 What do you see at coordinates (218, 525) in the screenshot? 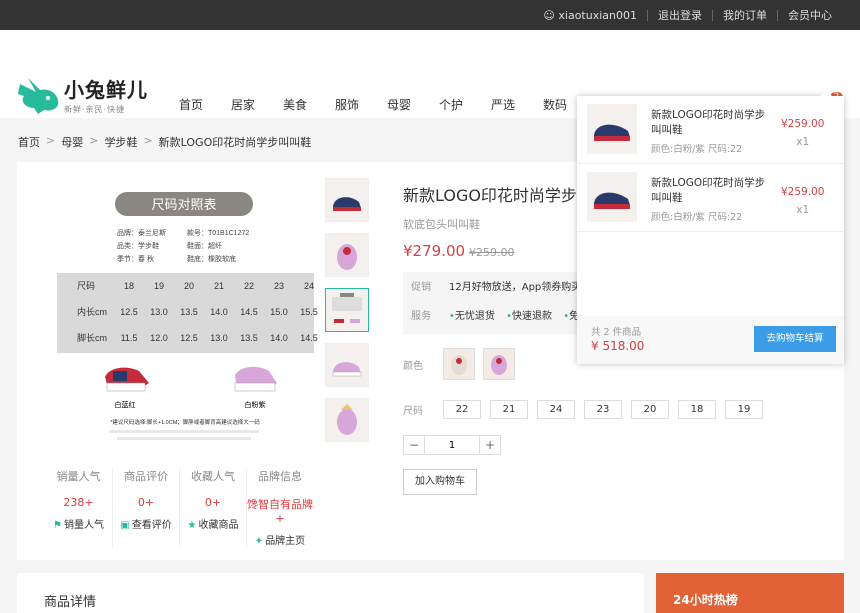
I see `stat-action-label: 收藏商品` at bounding box center [218, 525].